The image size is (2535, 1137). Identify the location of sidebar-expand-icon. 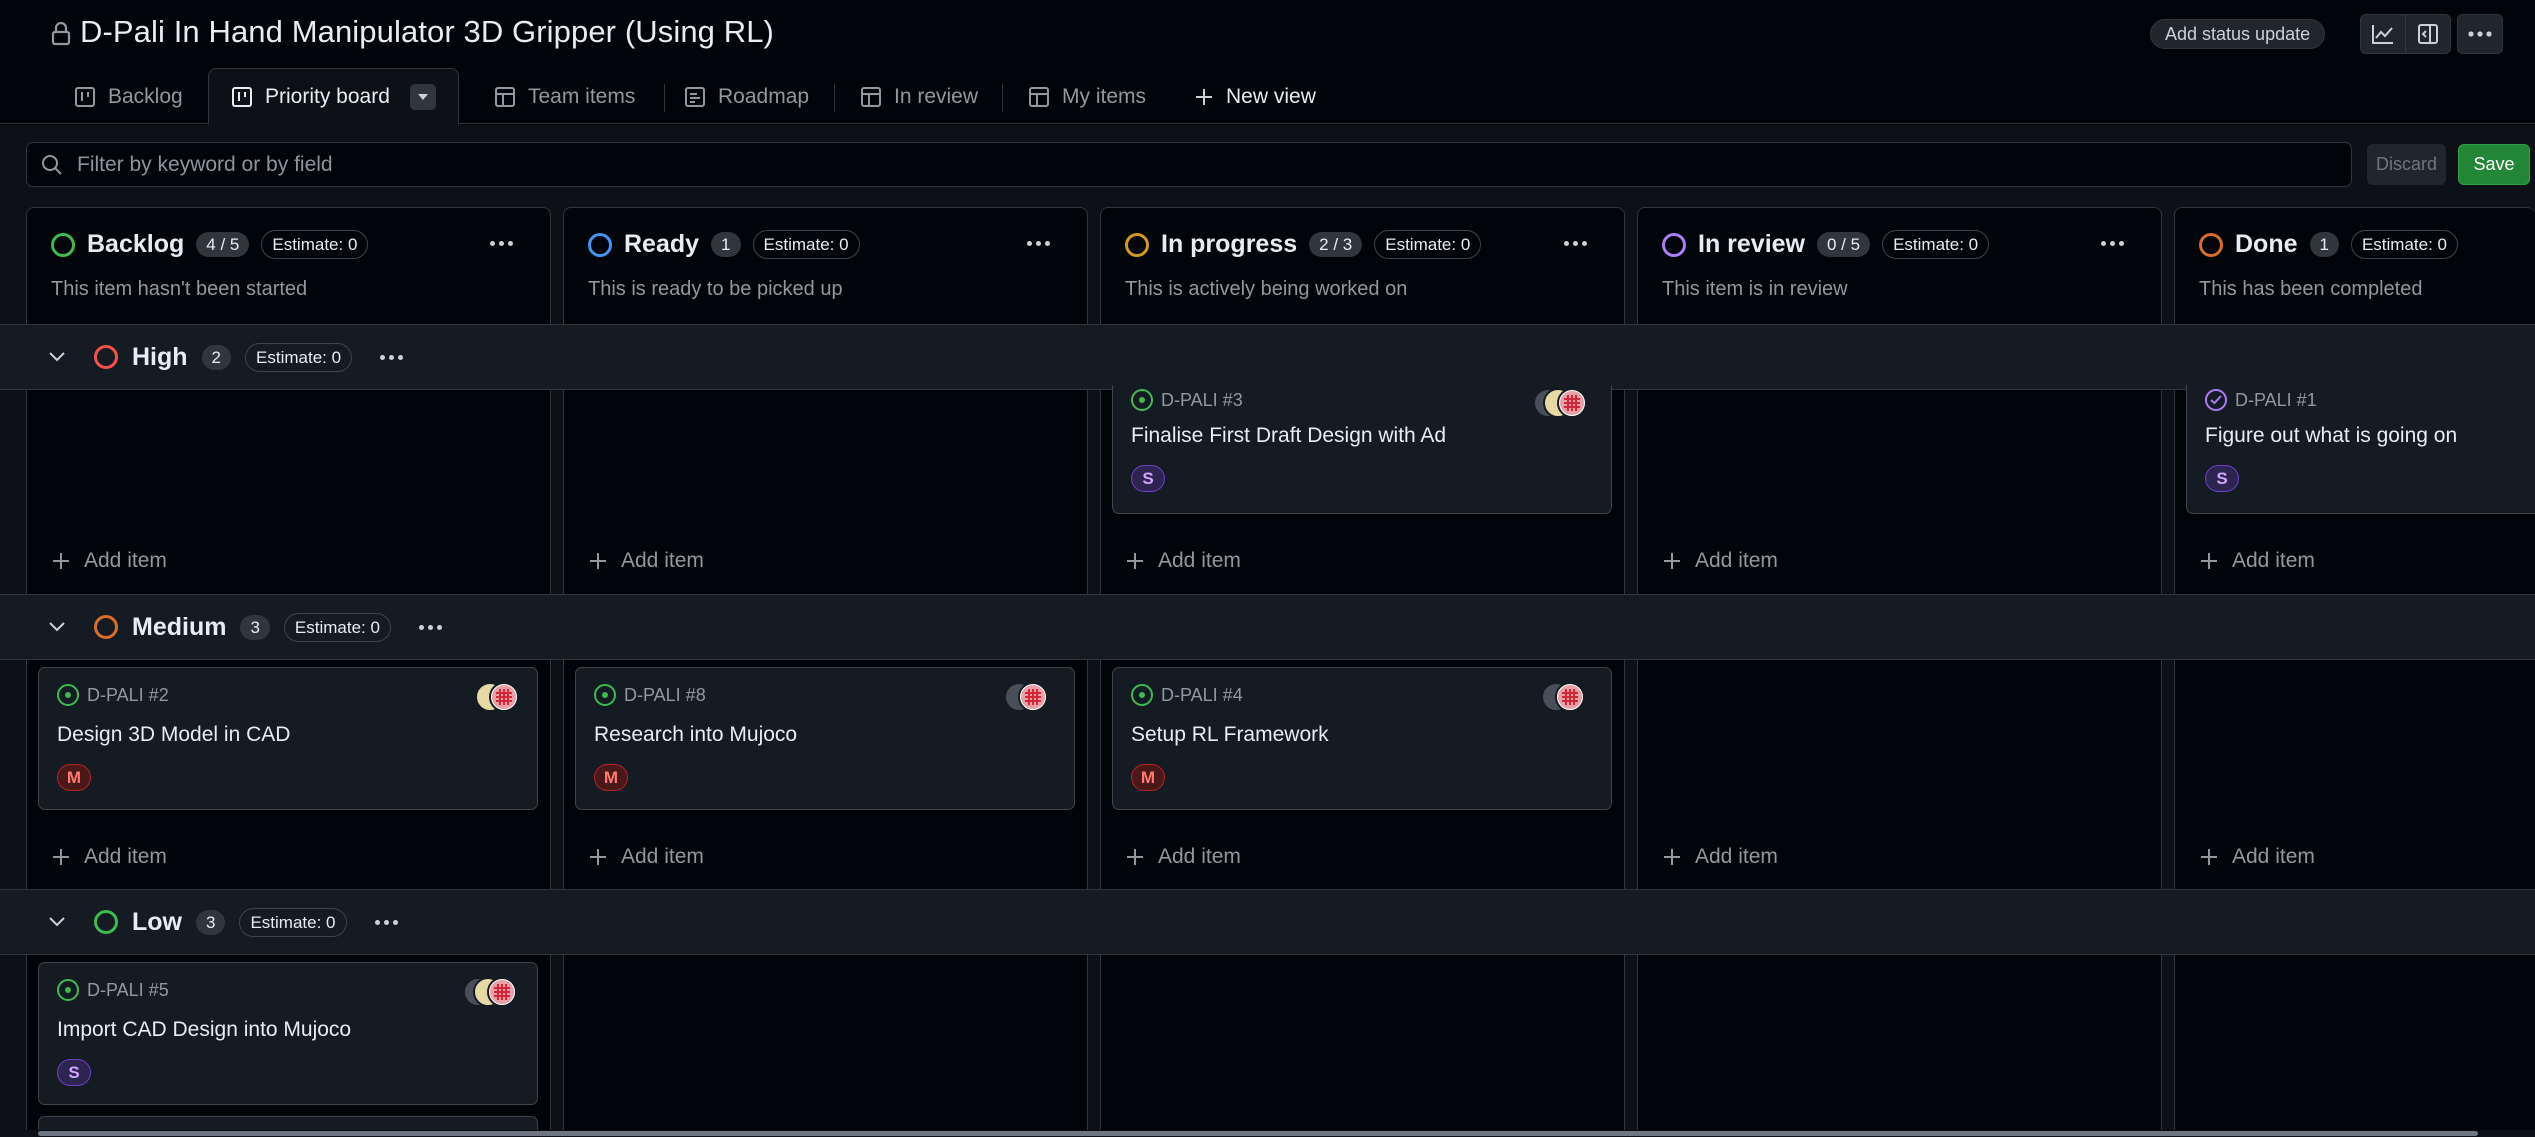
(2428, 34).